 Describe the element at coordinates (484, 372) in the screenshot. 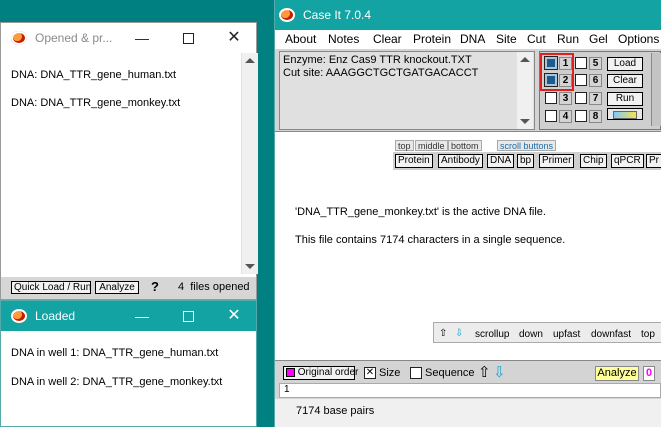

I see `sequence-up-arrow-icon: ⇧` at that location.